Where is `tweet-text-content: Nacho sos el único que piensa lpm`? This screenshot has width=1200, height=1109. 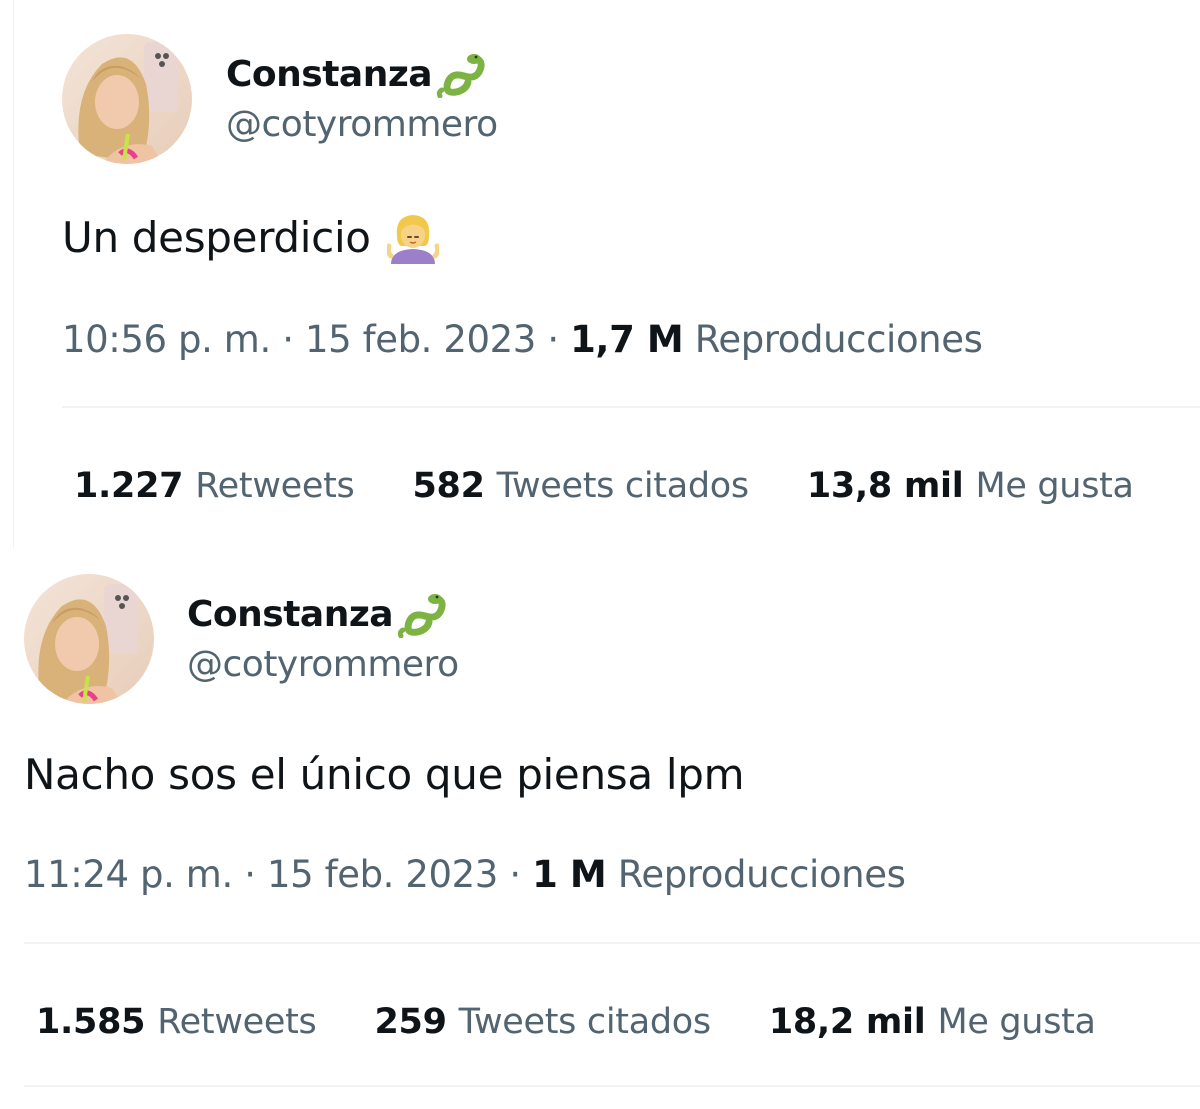
tweet-text-content: Nacho sos el único que piensa lpm is located at coordinates (384, 774).